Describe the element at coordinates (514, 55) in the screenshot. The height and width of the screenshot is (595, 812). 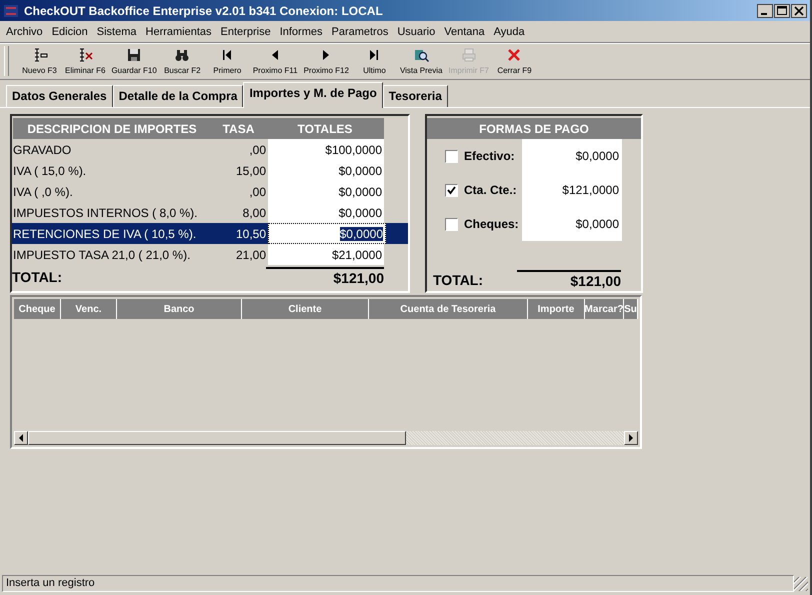
I see `close-icon` at that location.